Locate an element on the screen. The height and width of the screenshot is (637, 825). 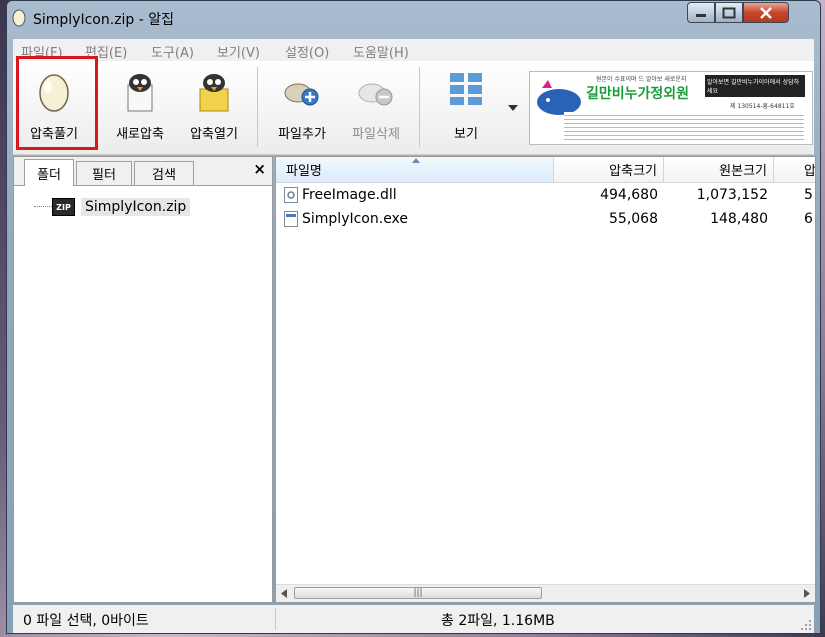
folder-pane-tabs: 폴더 필터 검색 × is located at coordinates (143, 171).